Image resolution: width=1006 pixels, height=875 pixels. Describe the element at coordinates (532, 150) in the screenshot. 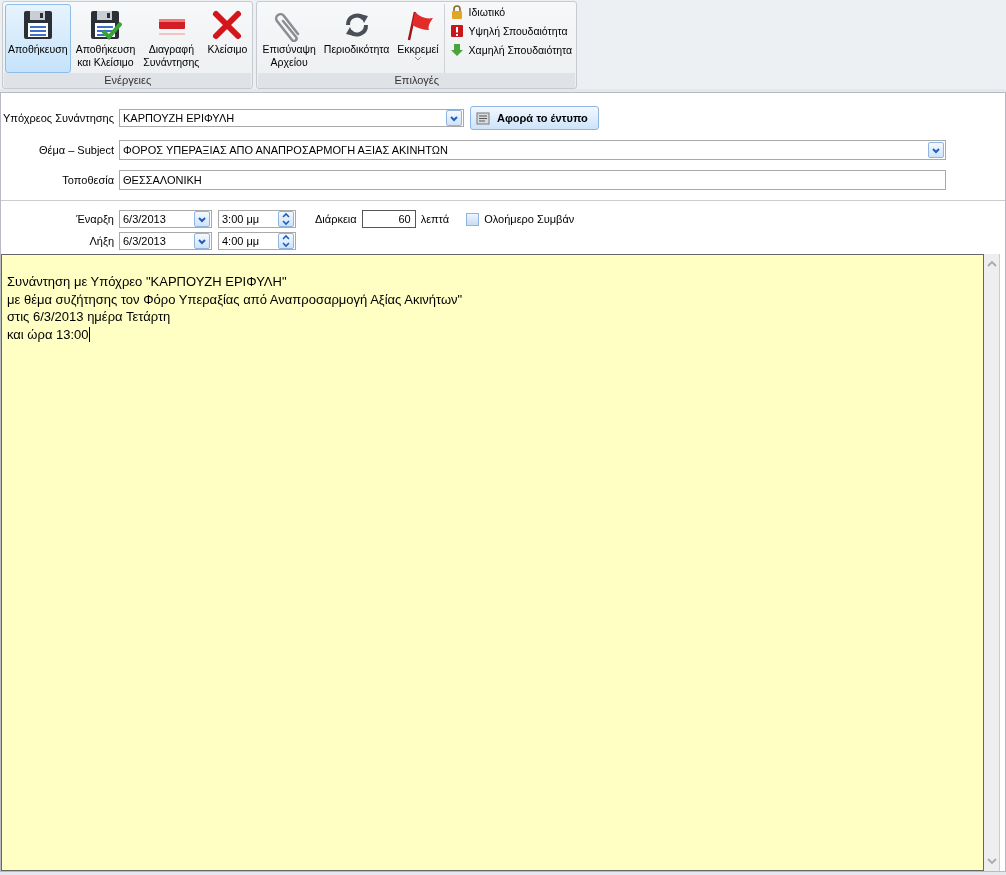

I see `combo-box: ΦΟΡΟΣ ΥΠΕΡΑΞΙΑΣ ΑΠΟ ΑΝΑΠΡΟΣΑΡΜΟΓΗ ΑΞΙΑΣ ΑΚΙΝΗΤΩΝ` at that location.